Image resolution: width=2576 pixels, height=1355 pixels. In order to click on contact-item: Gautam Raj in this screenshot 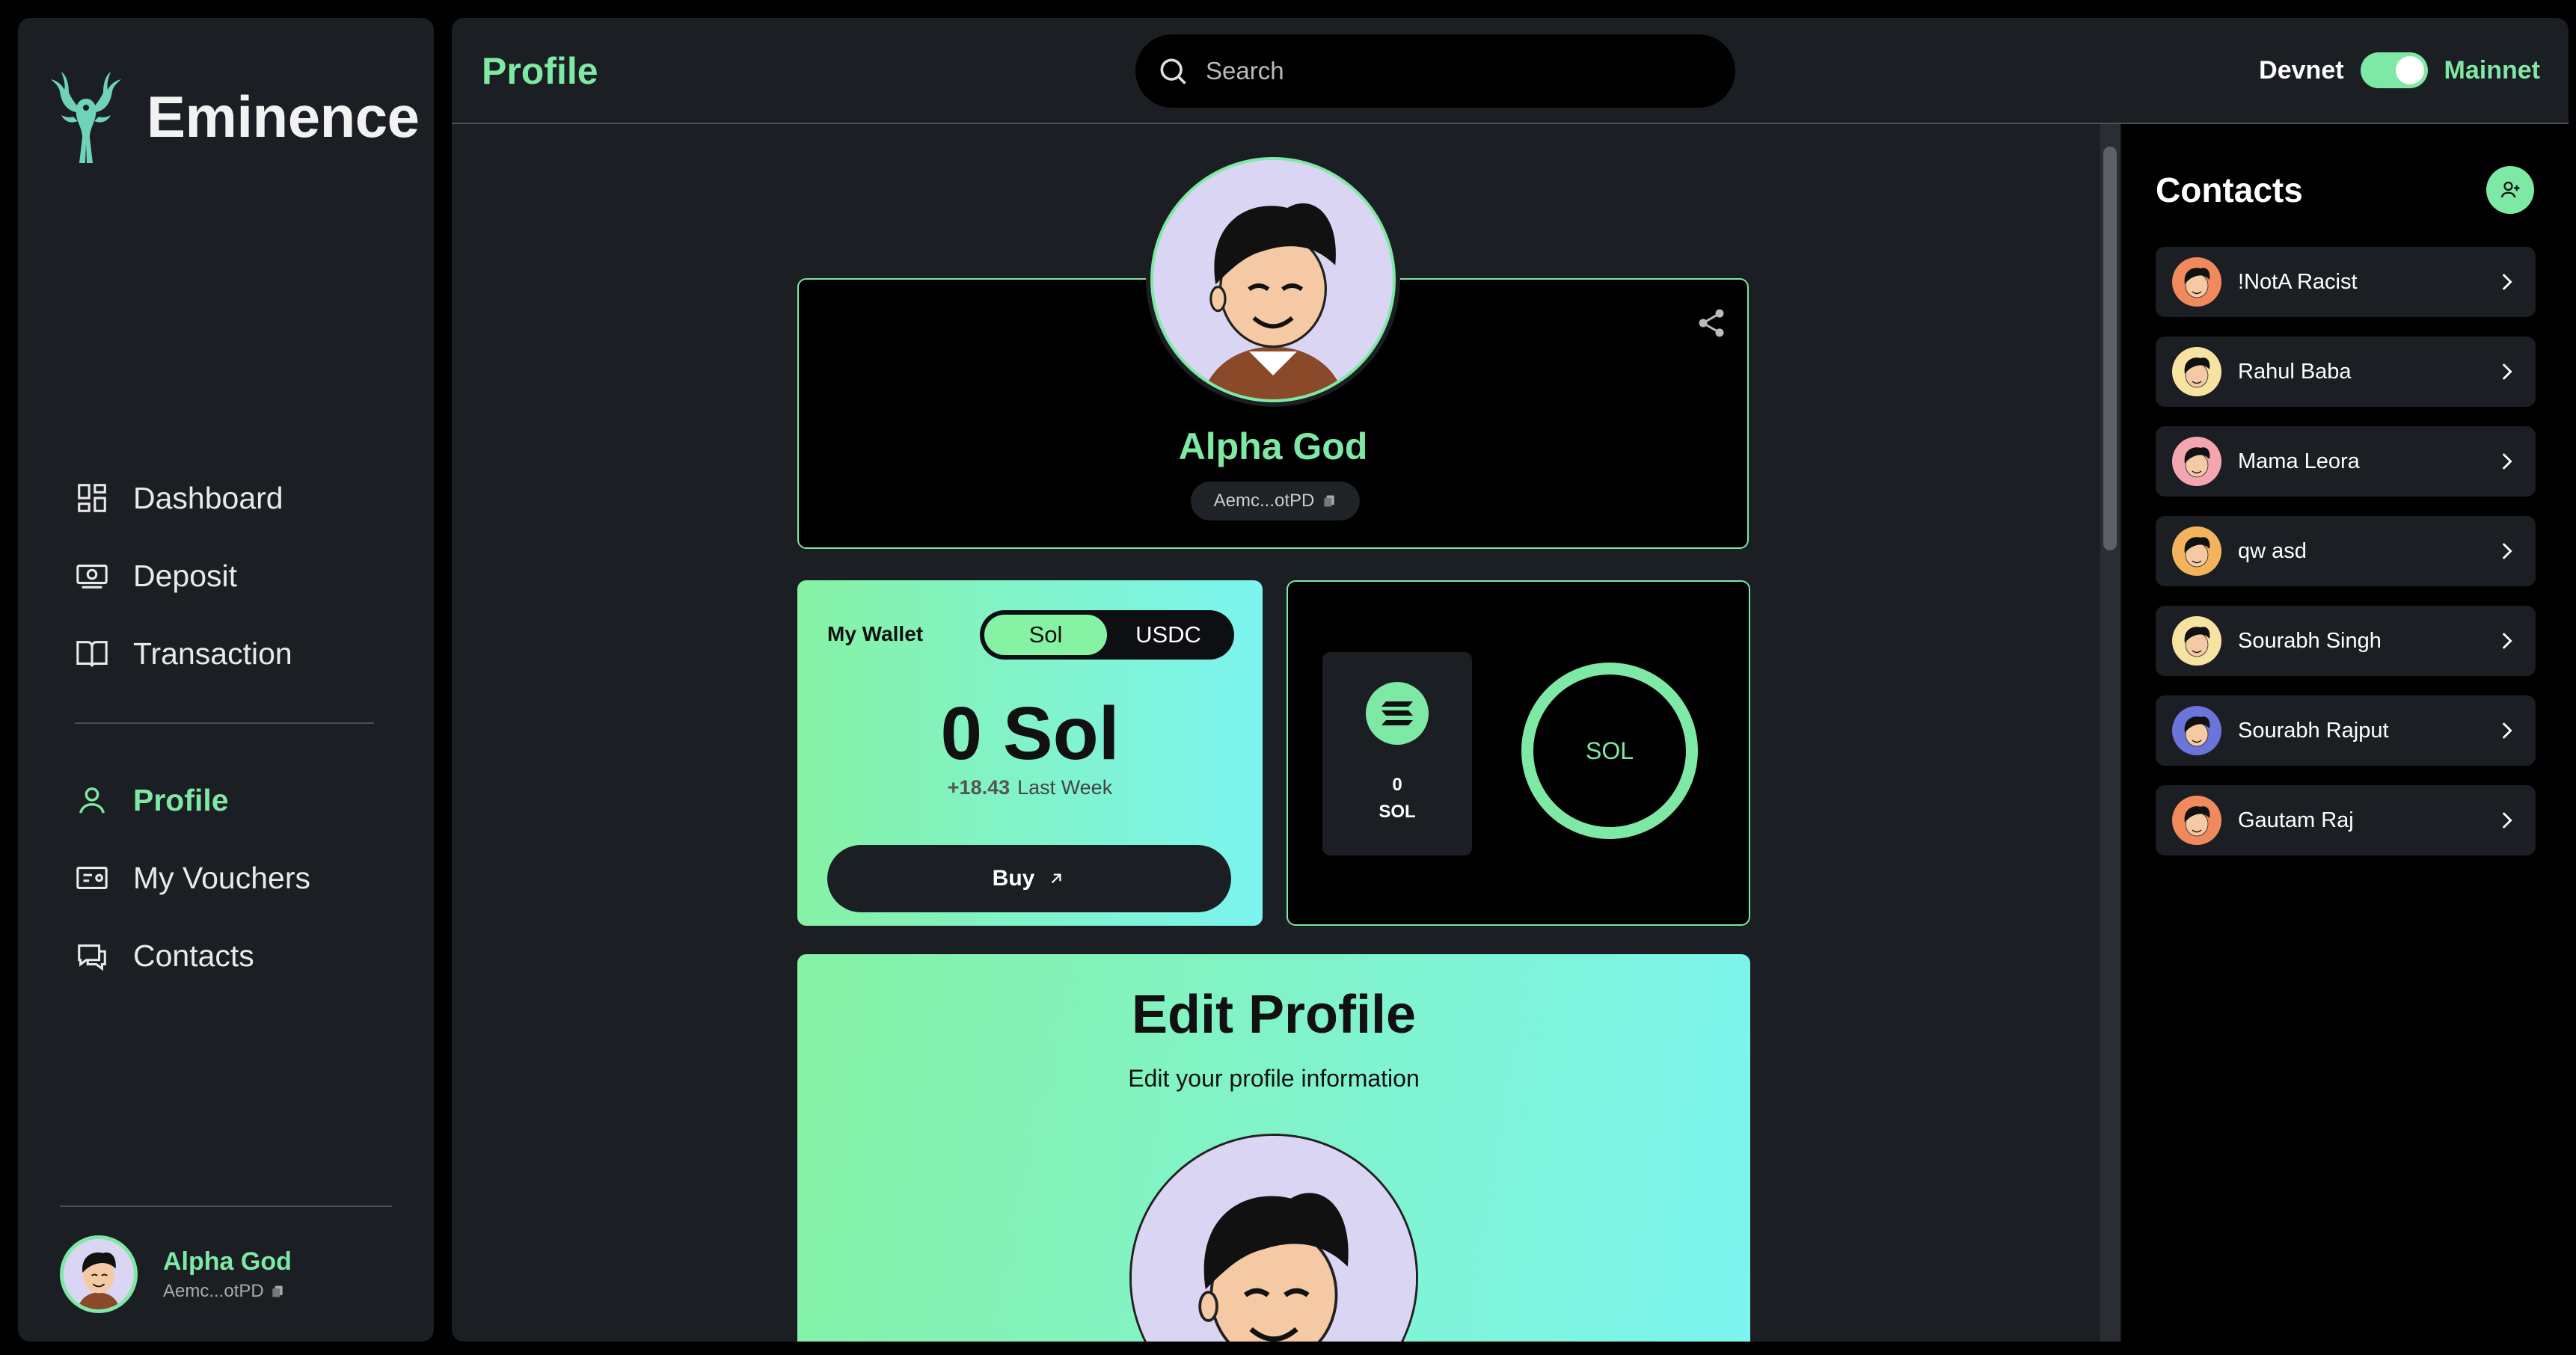, I will do `click(2346, 820)`.